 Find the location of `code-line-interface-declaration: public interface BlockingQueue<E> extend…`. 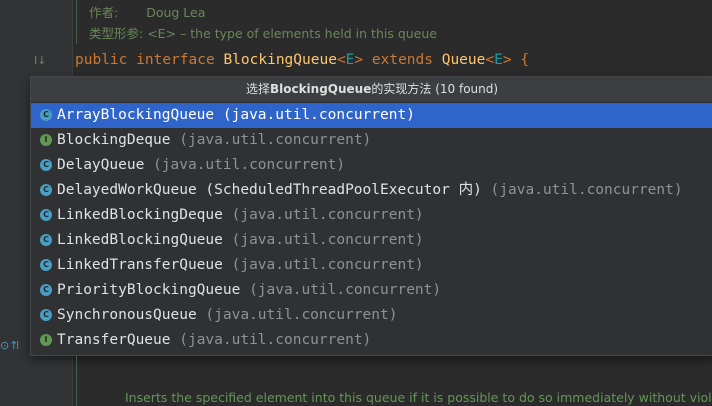

code-line-interface-declaration: public interface BlockingQueue<E> extend… is located at coordinates (302, 60).